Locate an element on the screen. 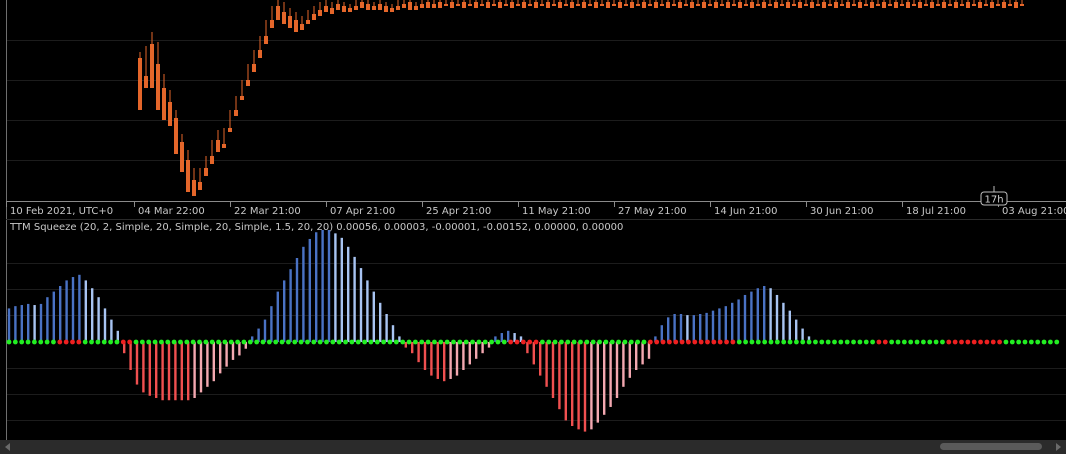 The height and width of the screenshot is (454, 1066). time-axis-label: 03 Aug 21:00 is located at coordinates (1034, 211).